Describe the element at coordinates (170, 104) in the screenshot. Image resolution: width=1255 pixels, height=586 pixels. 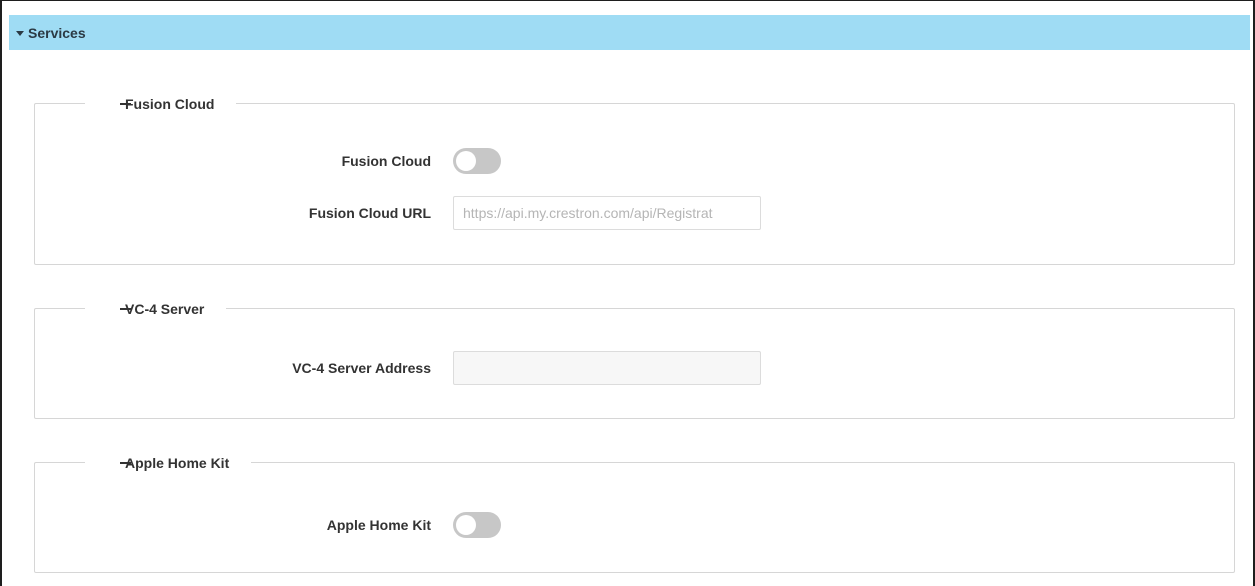
I see `fusion-cloud-legend-title: Fusion Cloud` at that location.